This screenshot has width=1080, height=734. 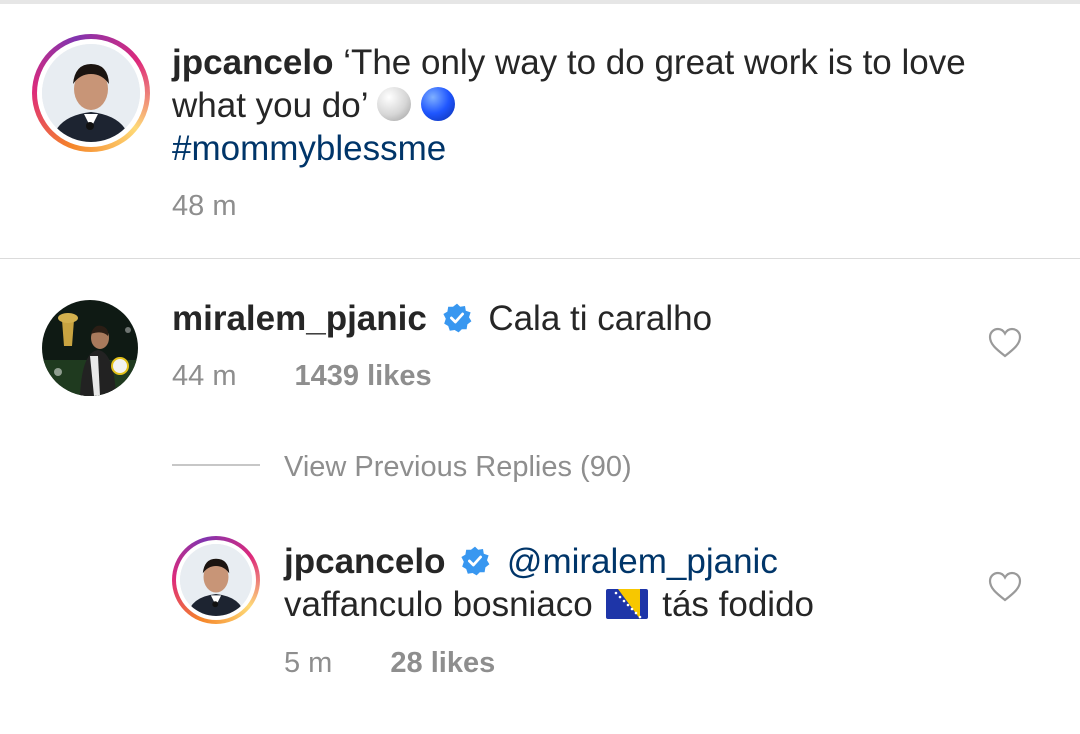 I want to click on reply-avatar-ring, so click(x=216, y=580).